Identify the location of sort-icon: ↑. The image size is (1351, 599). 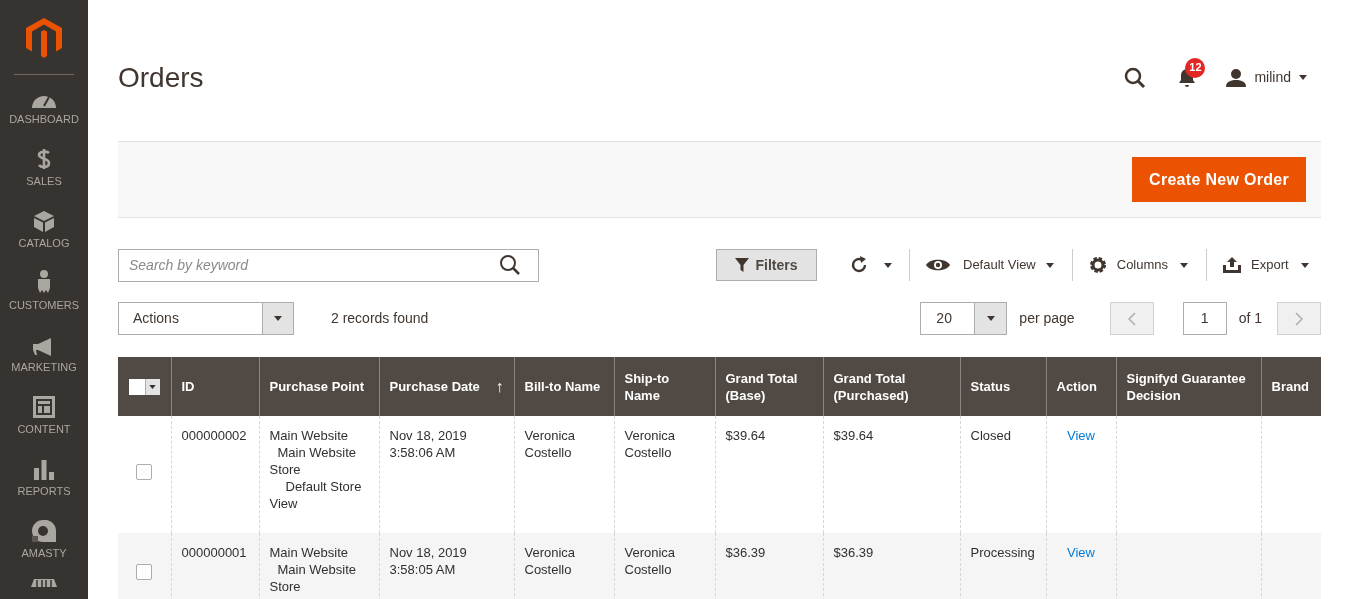
(499, 386).